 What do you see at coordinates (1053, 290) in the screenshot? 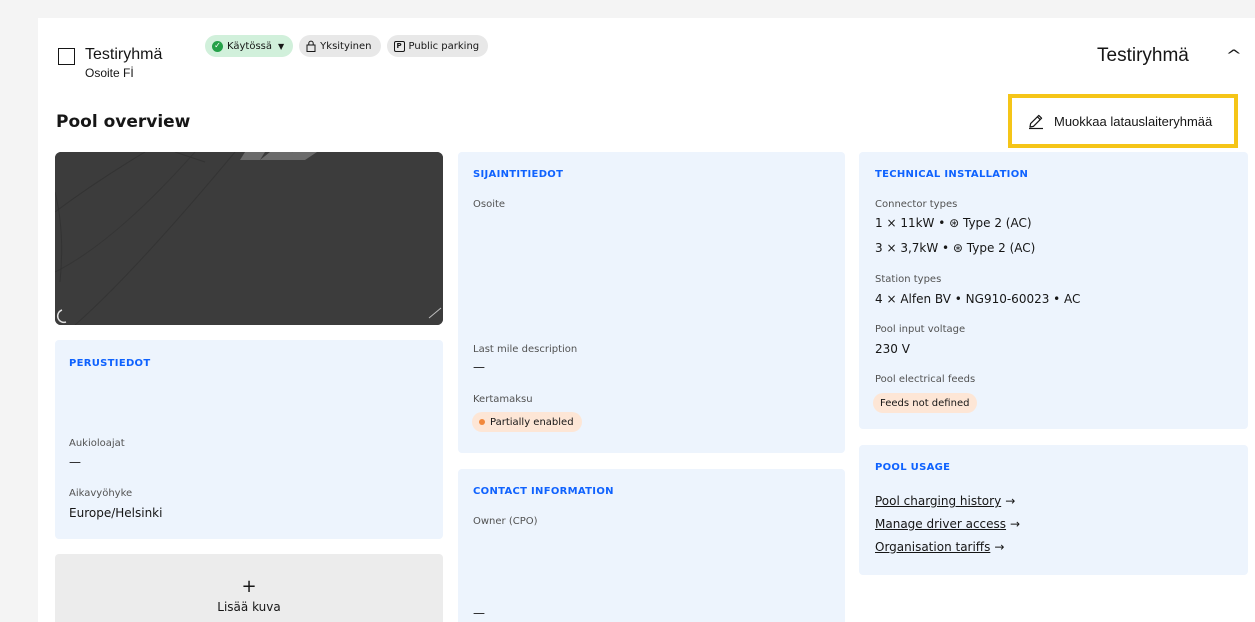
I see `technical-card` at bounding box center [1053, 290].